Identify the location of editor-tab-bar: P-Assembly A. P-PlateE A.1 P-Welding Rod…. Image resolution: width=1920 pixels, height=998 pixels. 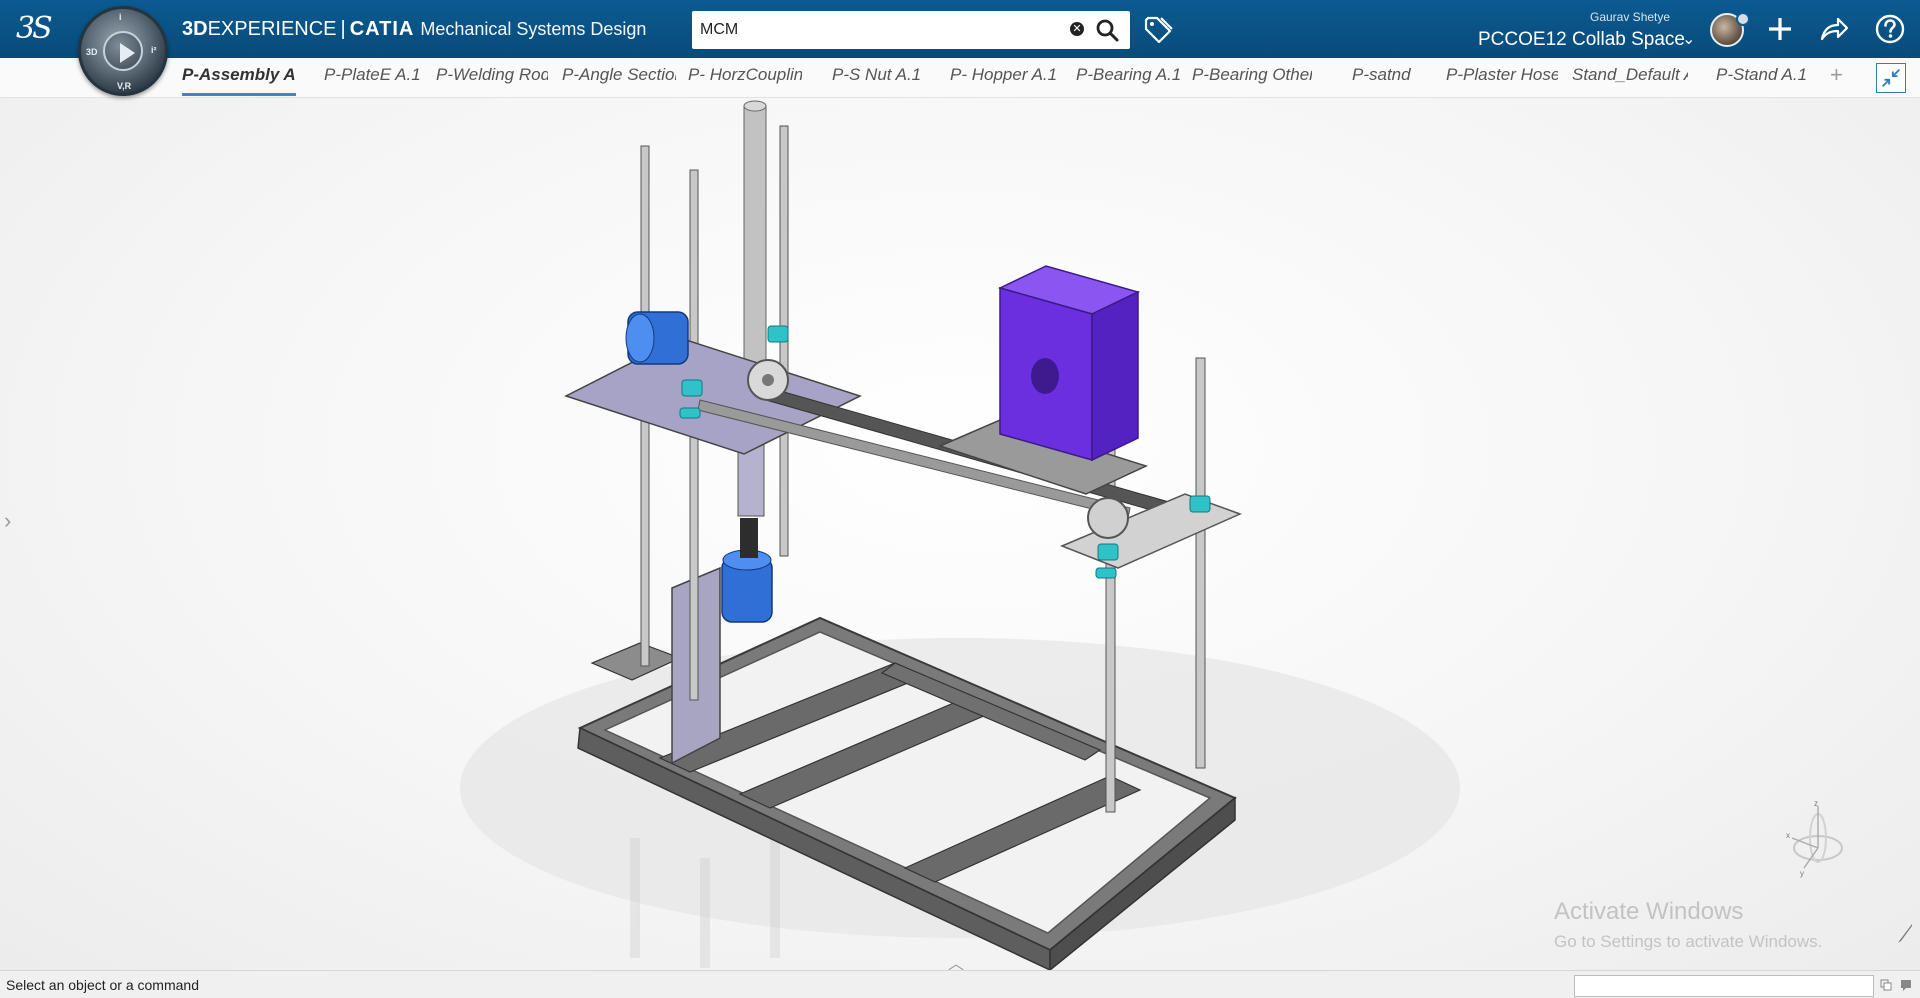
(960, 78).